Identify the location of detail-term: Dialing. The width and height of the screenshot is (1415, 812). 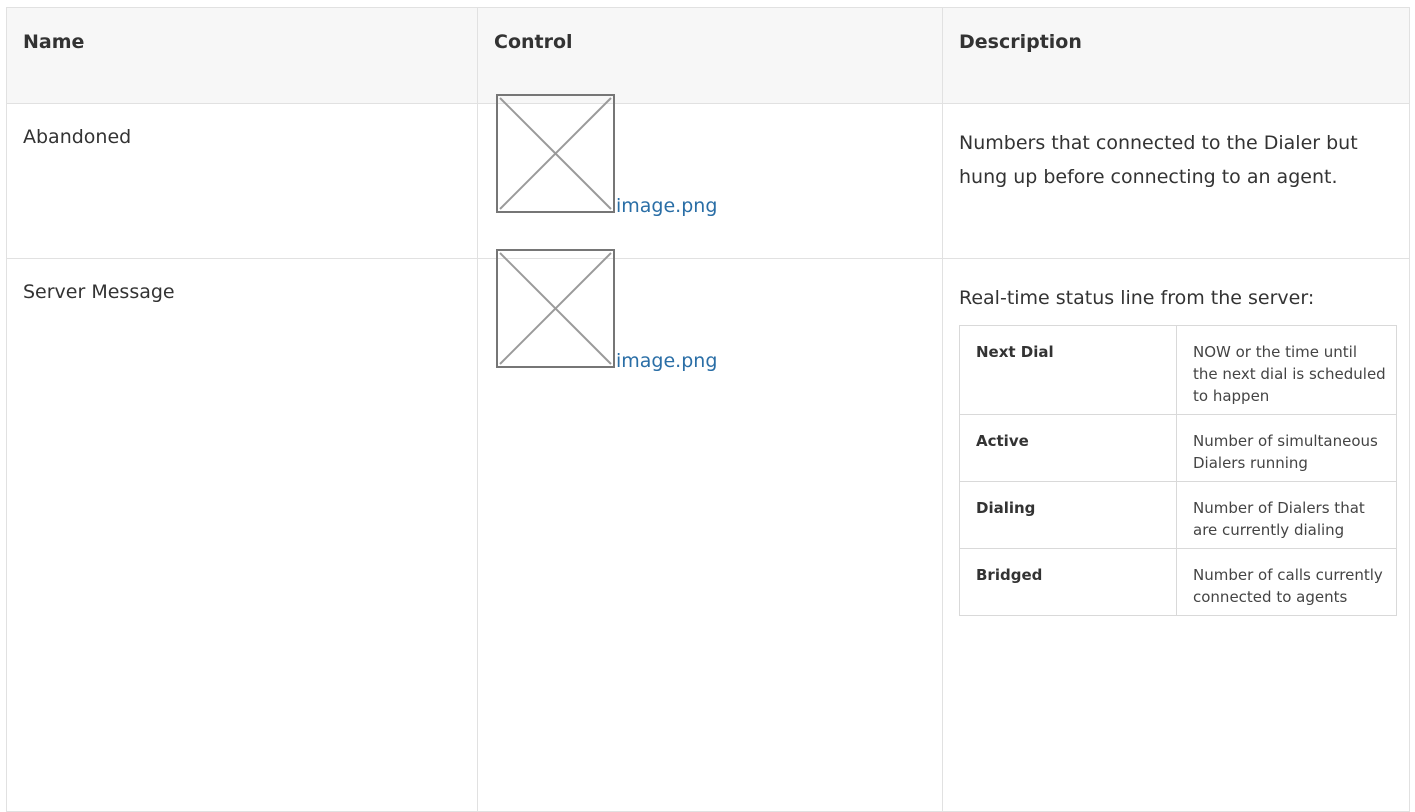
(1068, 515).